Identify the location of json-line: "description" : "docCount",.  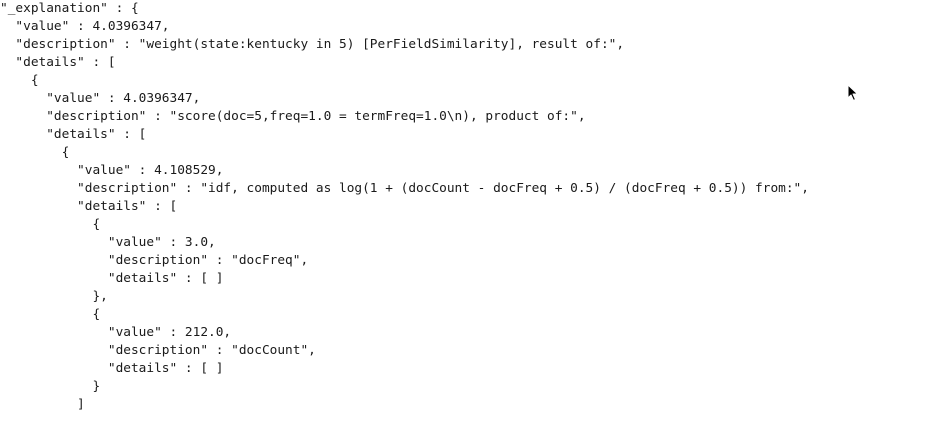
(158, 350).